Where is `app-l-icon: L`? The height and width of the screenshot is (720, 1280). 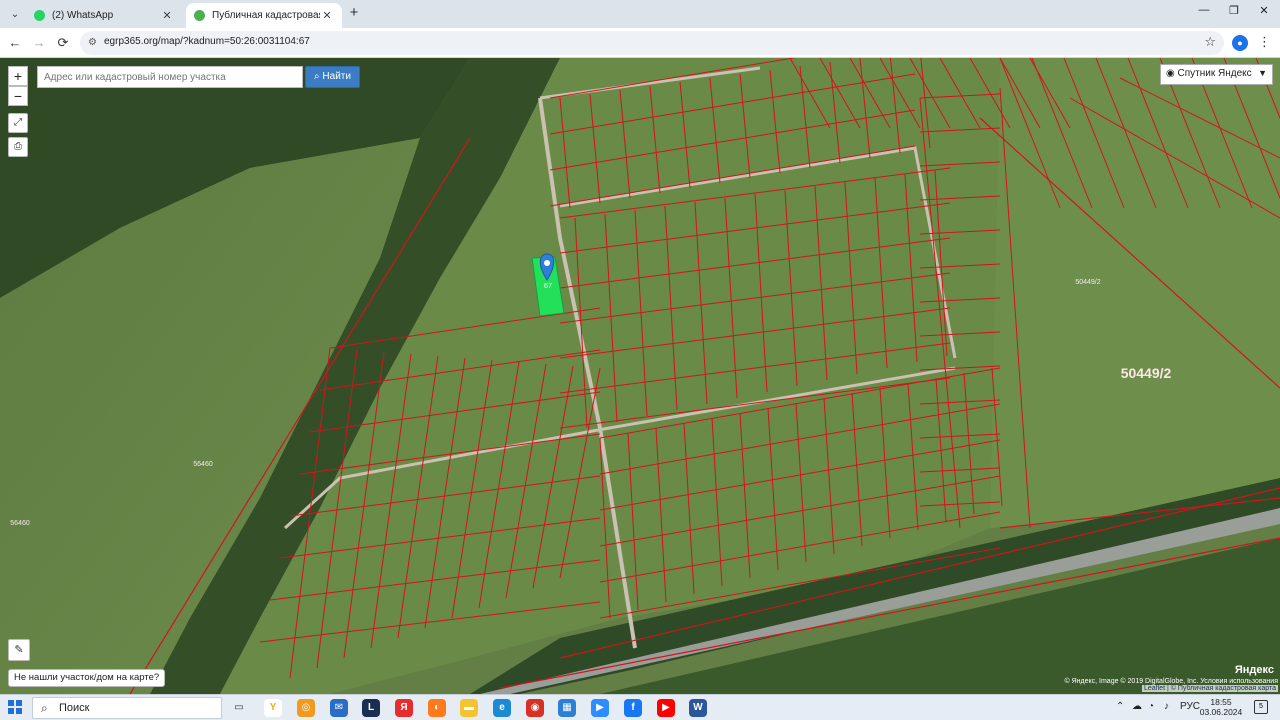 app-l-icon: L is located at coordinates (371, 708).